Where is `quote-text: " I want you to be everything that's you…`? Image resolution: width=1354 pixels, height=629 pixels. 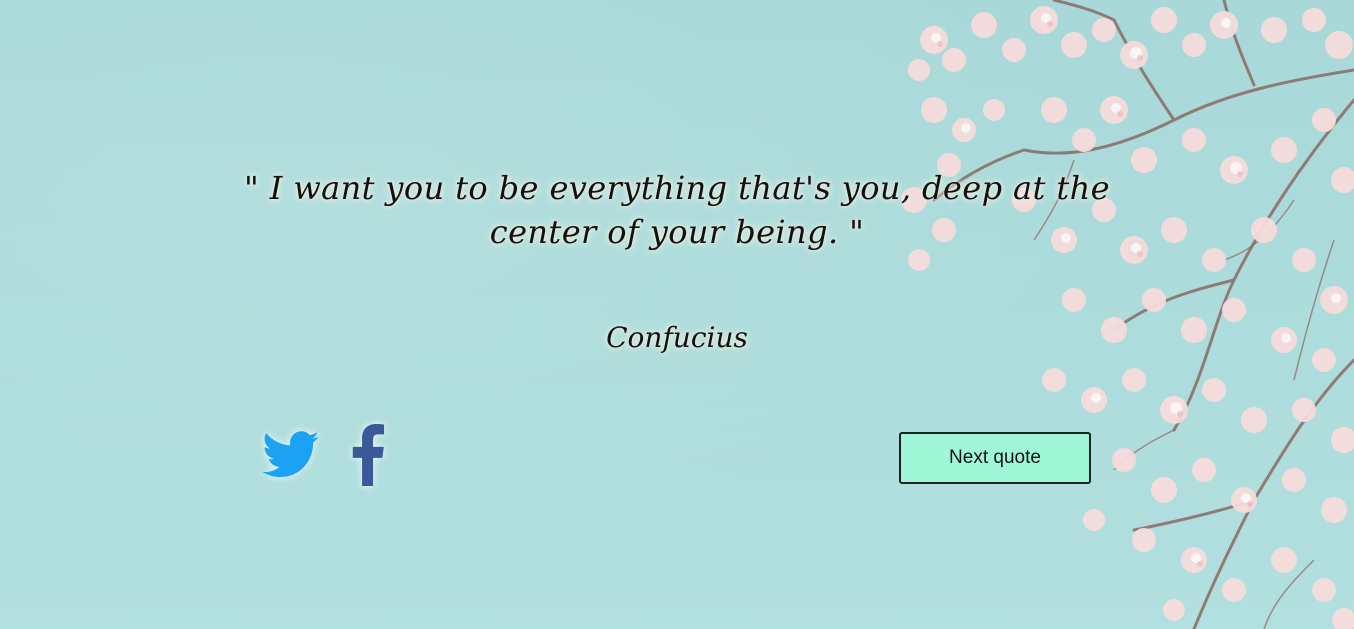 quote-text: " I want you to be everything that's you… is located at coordinates (677, 210).